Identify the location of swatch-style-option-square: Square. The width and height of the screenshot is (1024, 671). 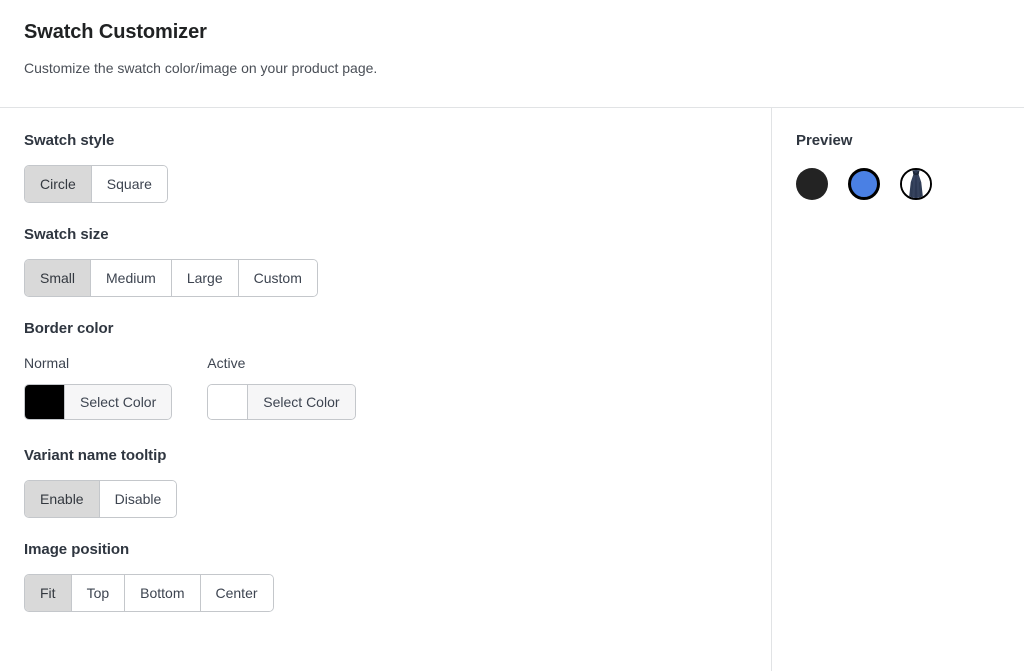
(128, 184).